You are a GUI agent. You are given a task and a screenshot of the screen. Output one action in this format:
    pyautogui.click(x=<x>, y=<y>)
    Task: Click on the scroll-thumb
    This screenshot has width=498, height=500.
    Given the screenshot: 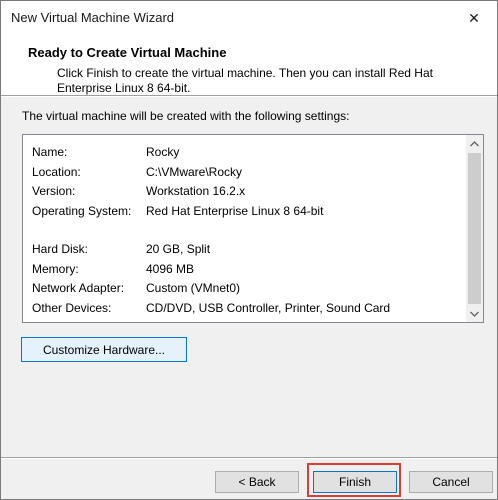 What is the action you would take?
    pyautogui.click(x=474, y=228)
    